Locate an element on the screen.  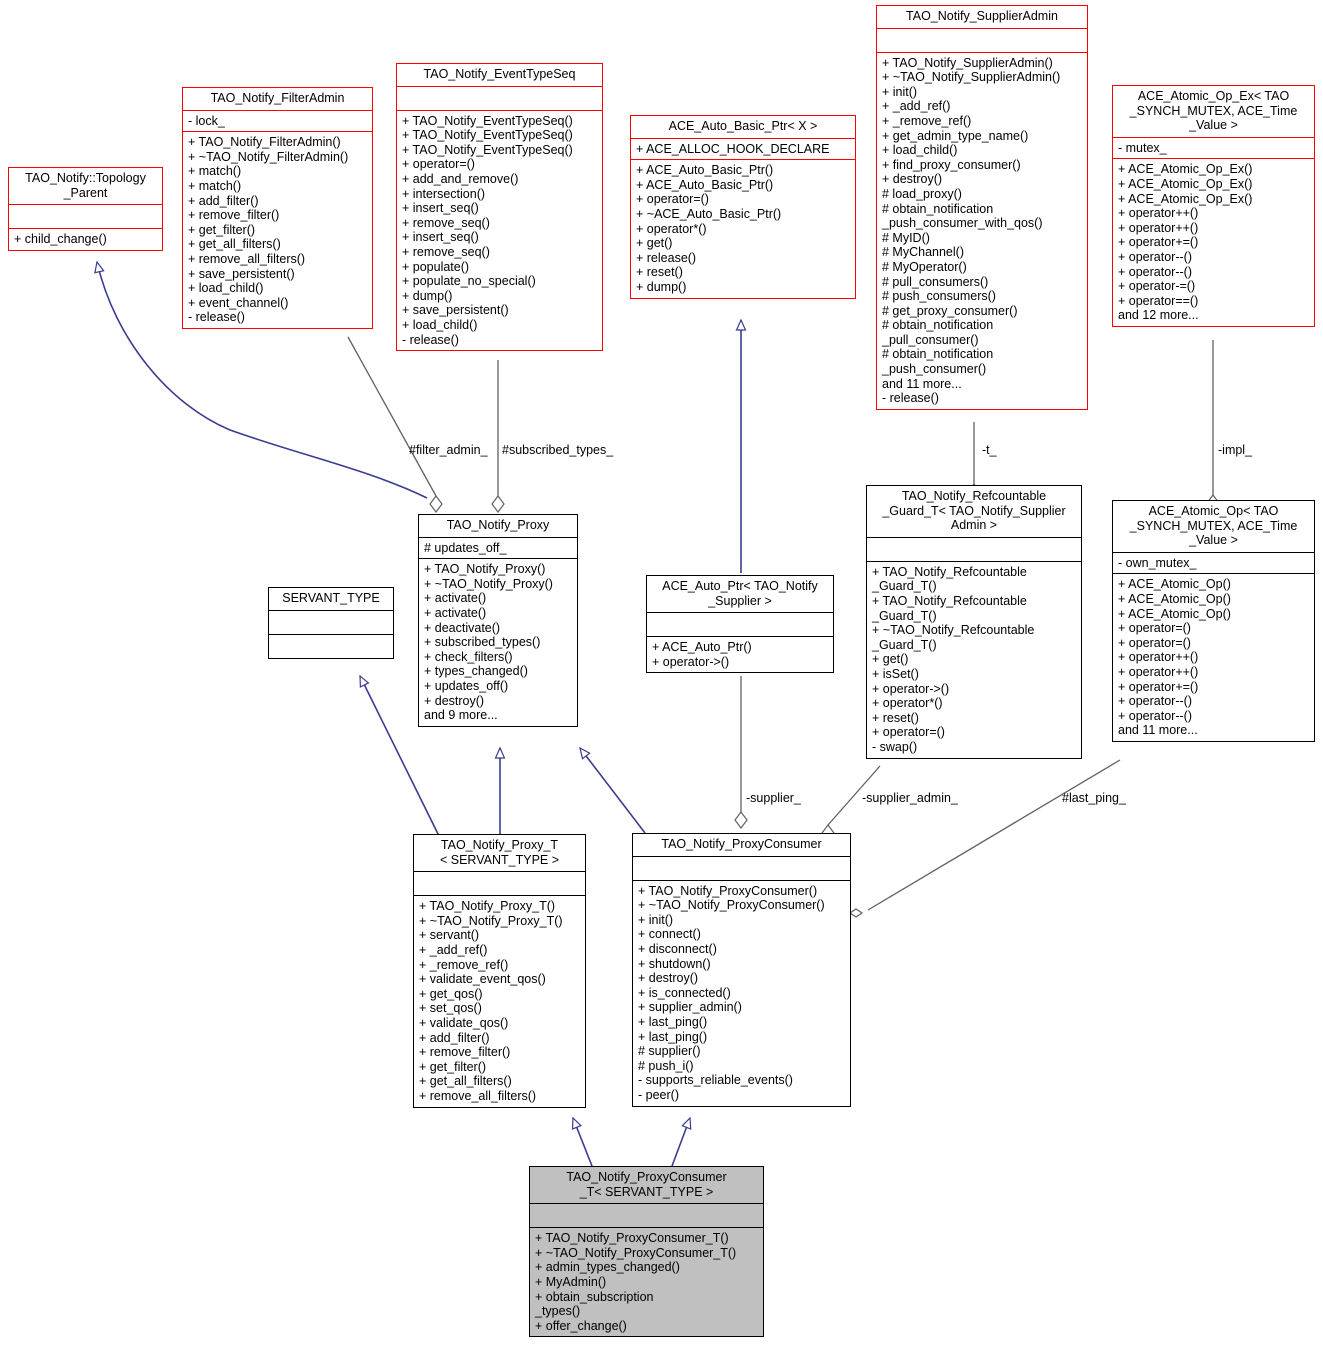
operation-row: + operator+=() is located at coordinates (1158, 242).